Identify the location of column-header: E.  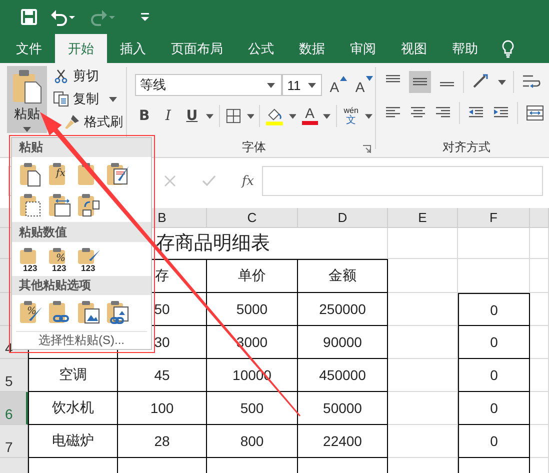
(423, 218).